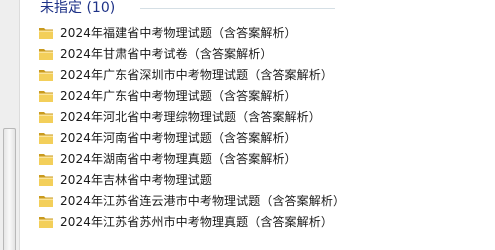 The height and width of the screenshot is (250, 495). Describe the element at coordinates (203, 201) in the screenshot. I see `file-name: 2024年江苏省连云港市中考物理试题（含答案解析）` at that location.